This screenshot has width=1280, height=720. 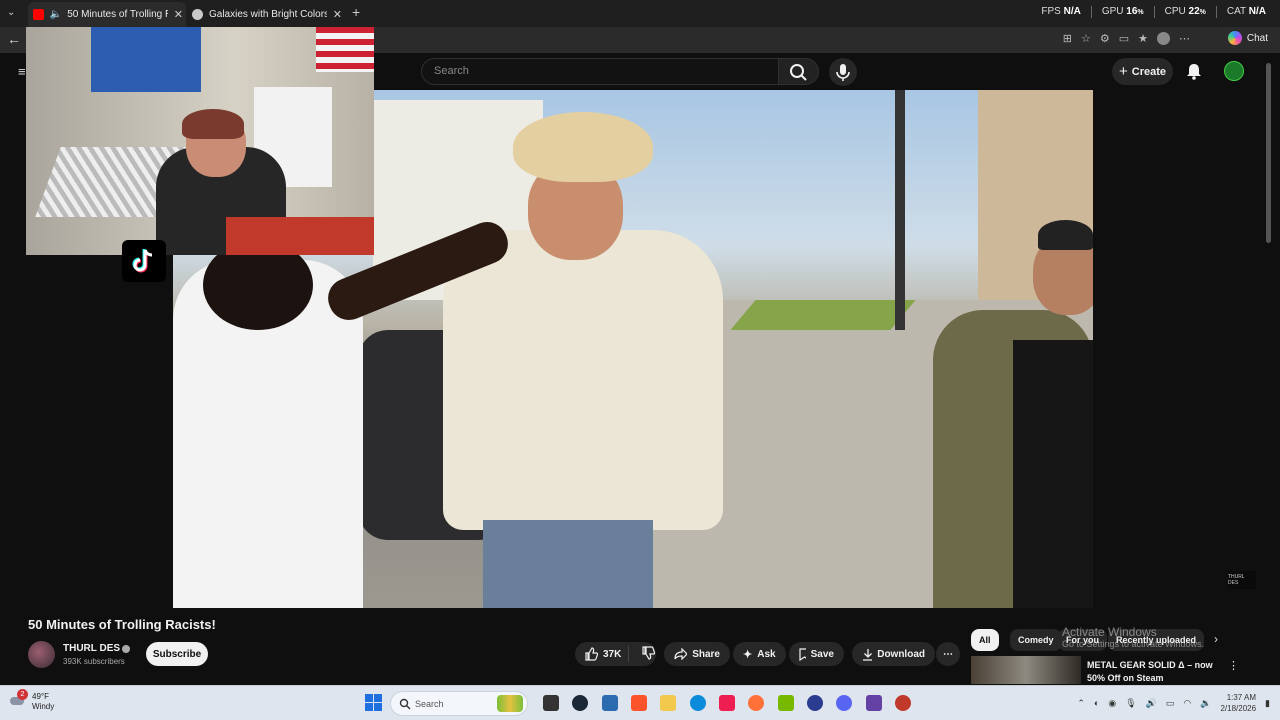 What do you see at coordinates (1151, 703) in the screenshot?
I see `volume-tray-icon: 🔊` at bounding box center [1151, 703].